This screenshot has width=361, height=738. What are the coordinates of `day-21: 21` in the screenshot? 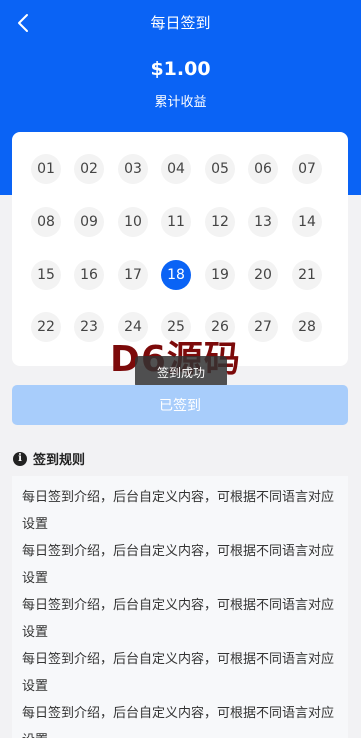 It's located at (307, 275).